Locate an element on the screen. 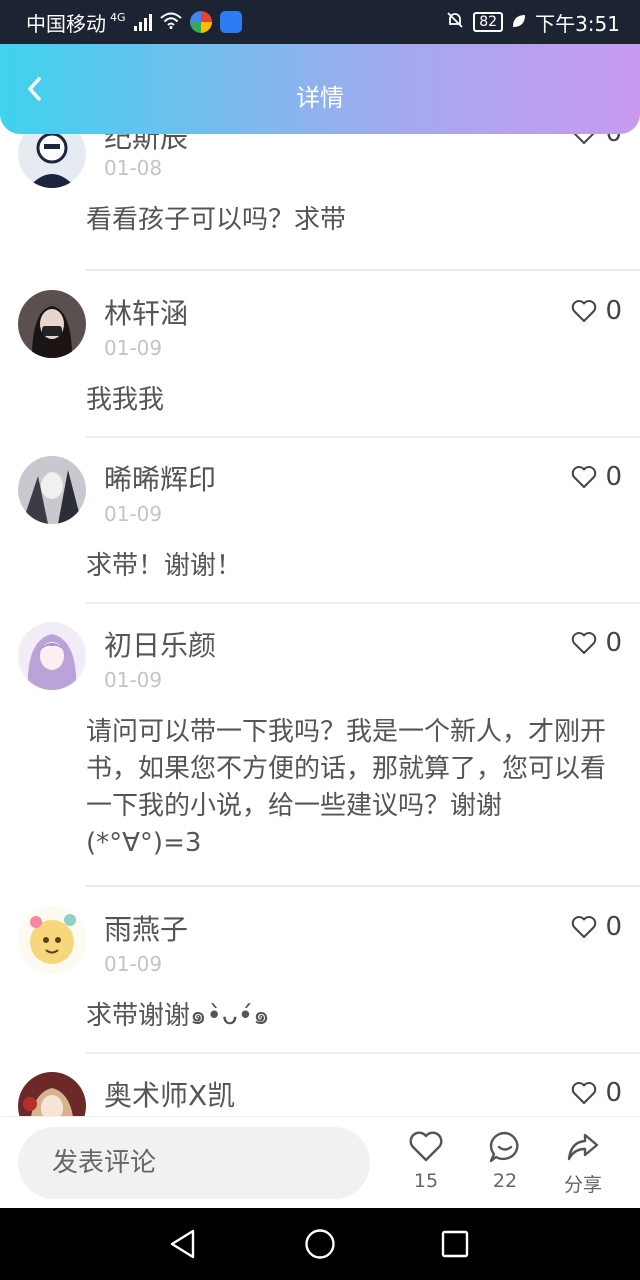  triangle-back-icon is located at coordinates (182, 1244).